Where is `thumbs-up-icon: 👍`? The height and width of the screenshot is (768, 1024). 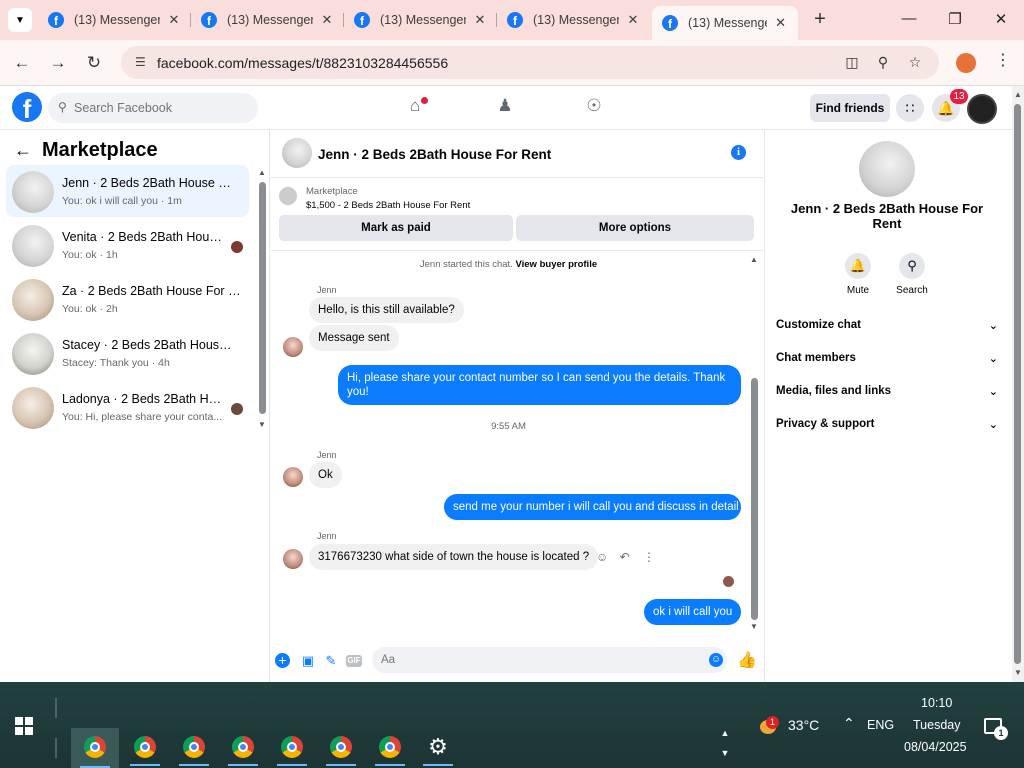
thumbs-up-icon: 👍 is located at coordinates (747, 661).